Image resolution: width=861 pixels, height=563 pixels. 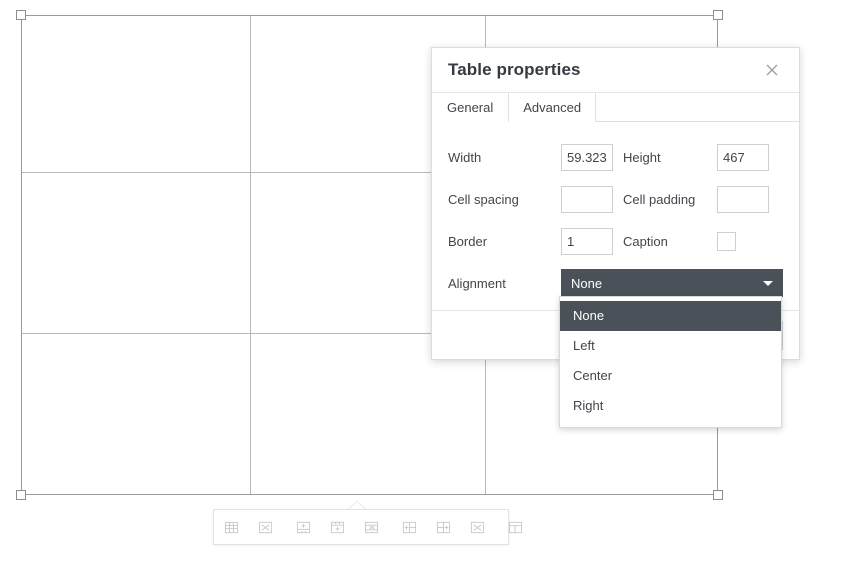 I want to click on insert-column-after-button, so click(x=443, y=527).